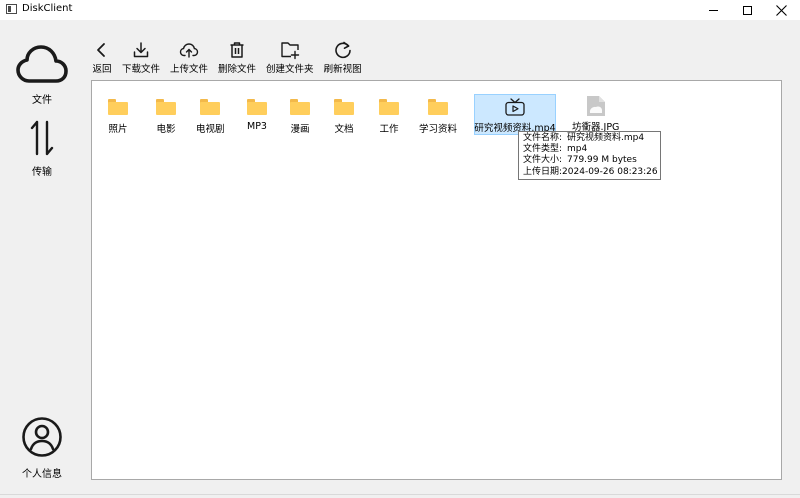  Describe the element at coordinates (342, 50) in the screenshot. I see `refresh-icon` at that location.